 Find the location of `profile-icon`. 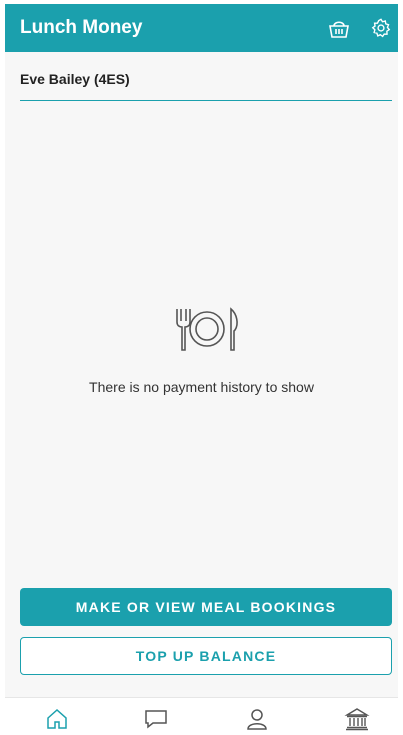

profile-icon is located at coordinates (257, 719).